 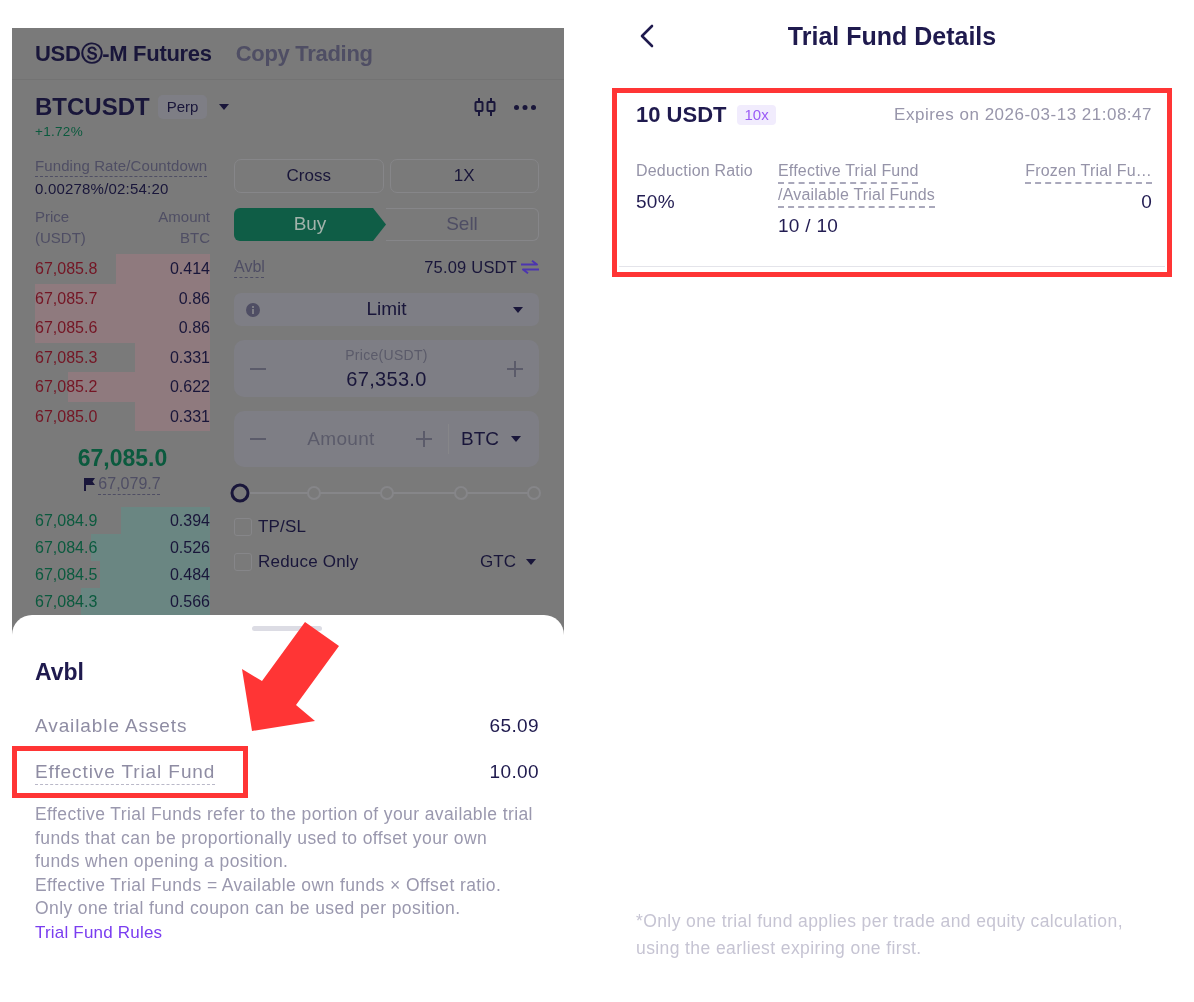 I want to click on time-in-force-dropdown: GTC, so click(x=509, y=562).